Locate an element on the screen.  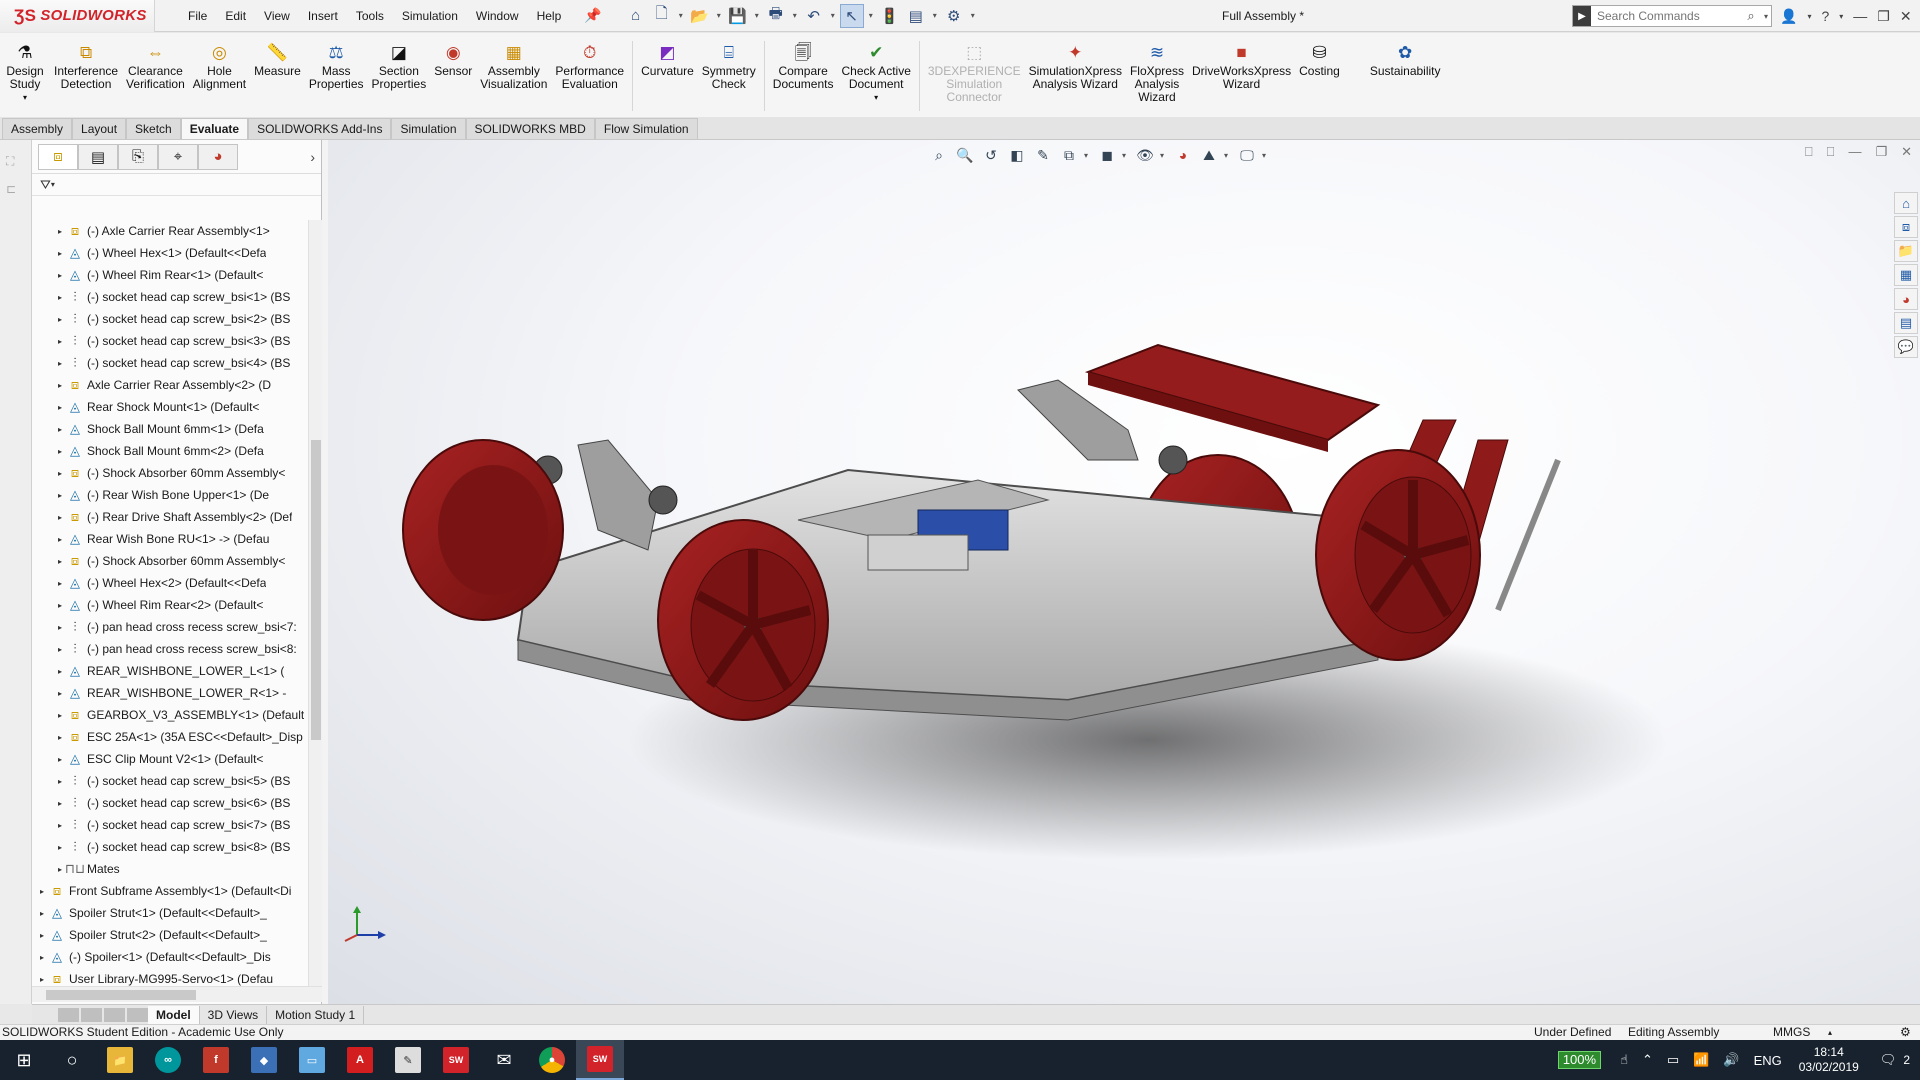
filter-dropdown-icon: ▾ is located at coordinates (53, 184).